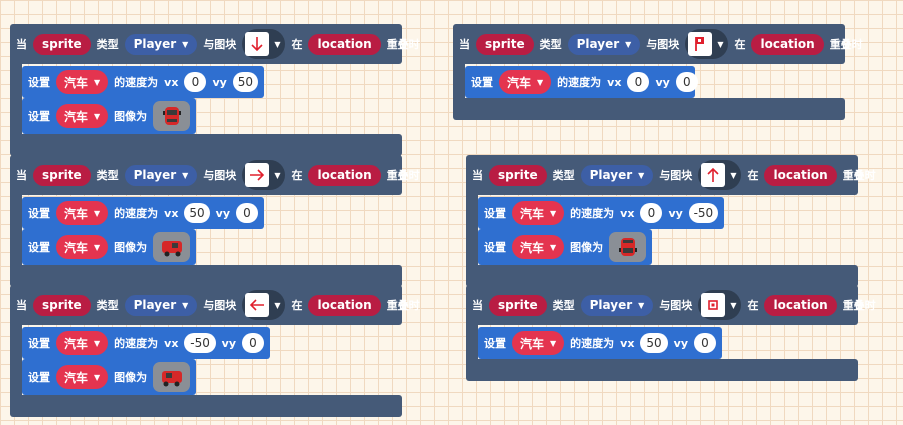 This screenshot has width=903, height=425. I want to click on set-velocity-block: 设置 汽车 ▼ 的速度为 vx -50 vy 0, so click(146, 343).